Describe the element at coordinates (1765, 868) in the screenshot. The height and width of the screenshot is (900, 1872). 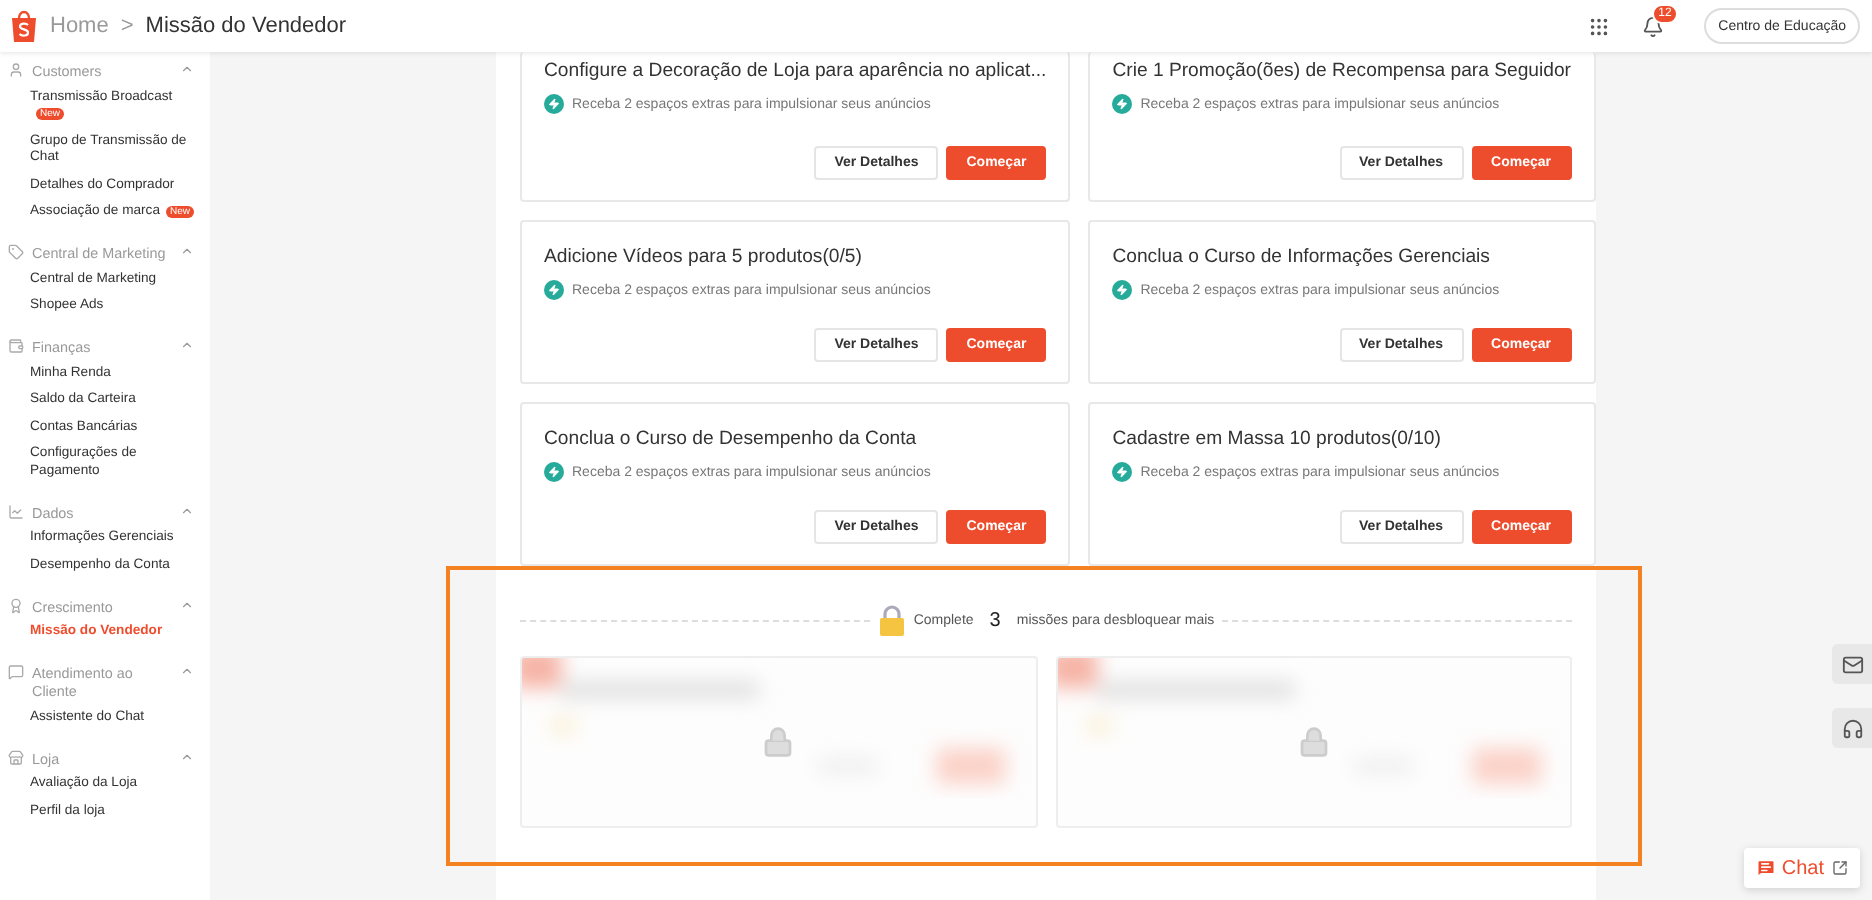
I see `chat-bubble-icon` at that location.